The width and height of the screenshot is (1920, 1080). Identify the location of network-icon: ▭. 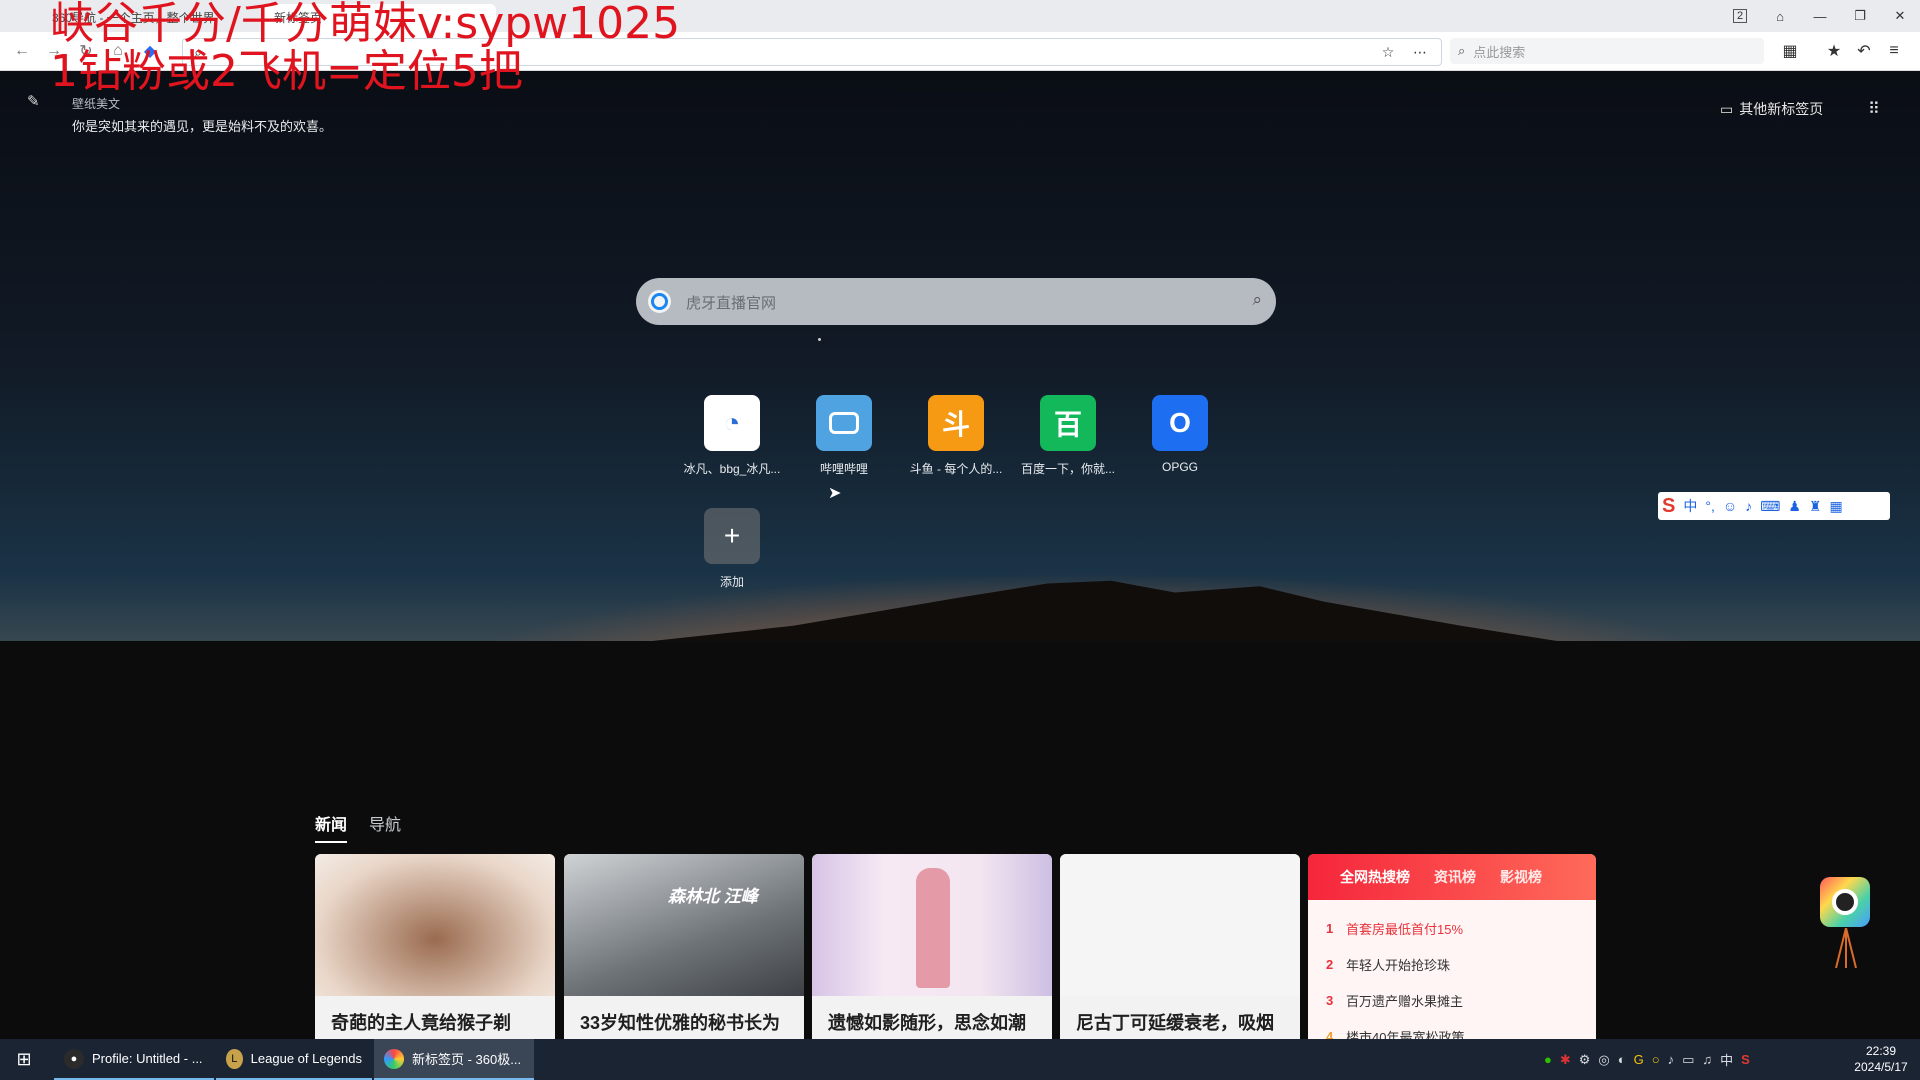
(1688, 1060).